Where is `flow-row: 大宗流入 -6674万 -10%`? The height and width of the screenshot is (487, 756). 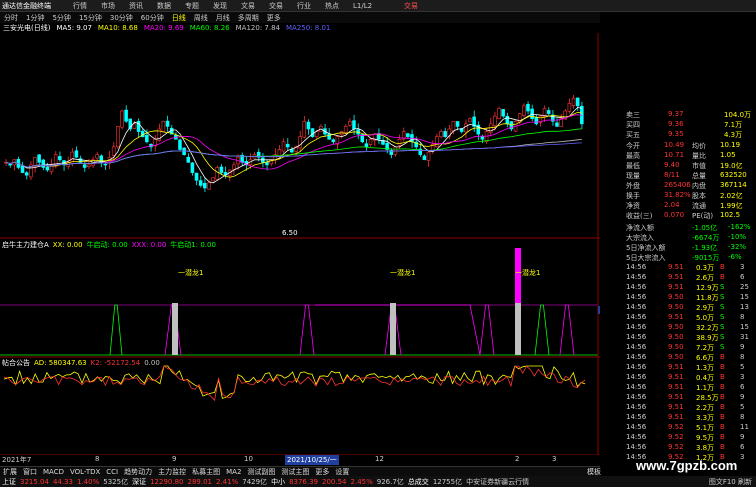 flow-row: 大宗流入 -6674万 -10% is located at coordinates (678, 238).